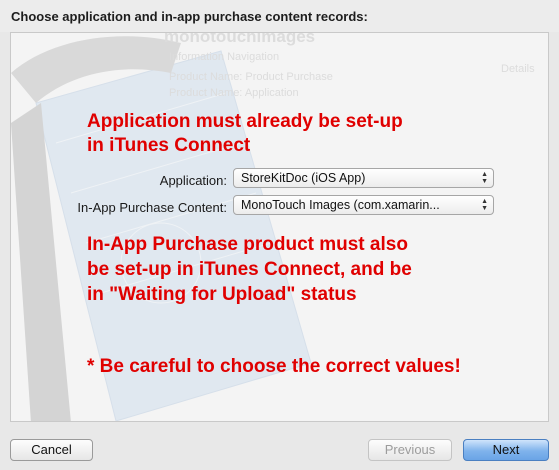 The image size is (559, 470). I want to click on application-select: StoreKitDoc (iOS App) ▲ ▼, so click(363, 178).